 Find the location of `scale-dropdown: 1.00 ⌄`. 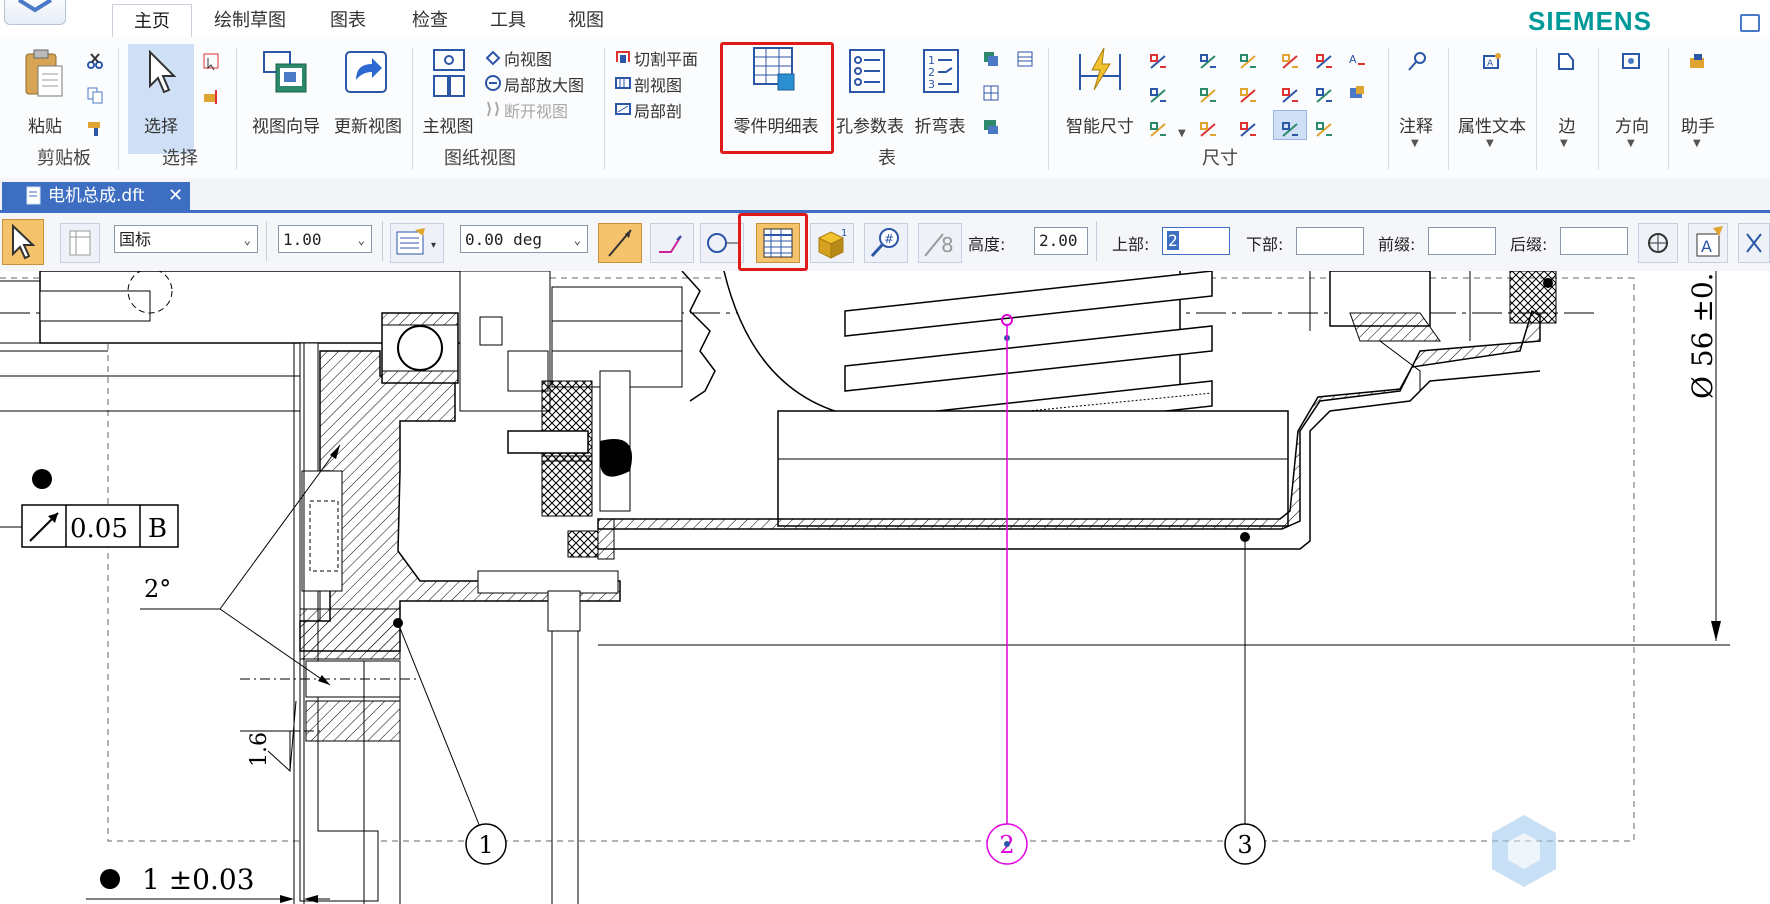

scale-dropdown: 1.00 ⌄ is located at coordinates (325, 239).